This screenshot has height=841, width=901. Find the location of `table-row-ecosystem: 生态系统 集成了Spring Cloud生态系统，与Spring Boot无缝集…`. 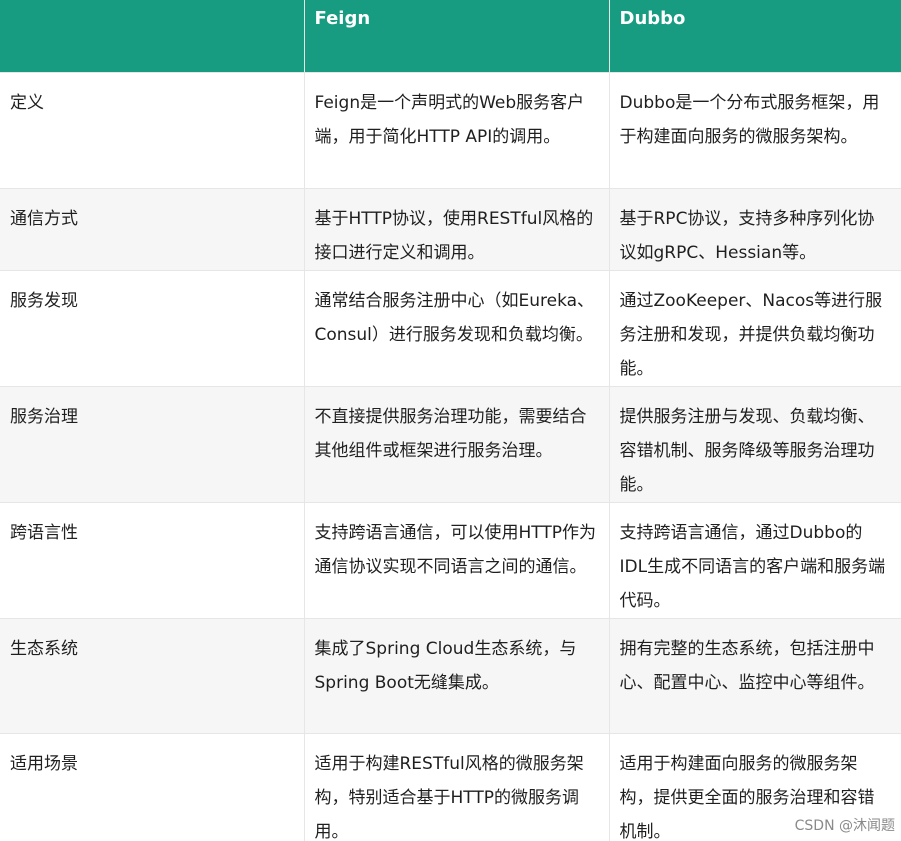

table-row-ecosystem: 生态系统 集成了Spring Cloud生态系统，与Spring Boot无缝集… is located at coordinates (450, 675).